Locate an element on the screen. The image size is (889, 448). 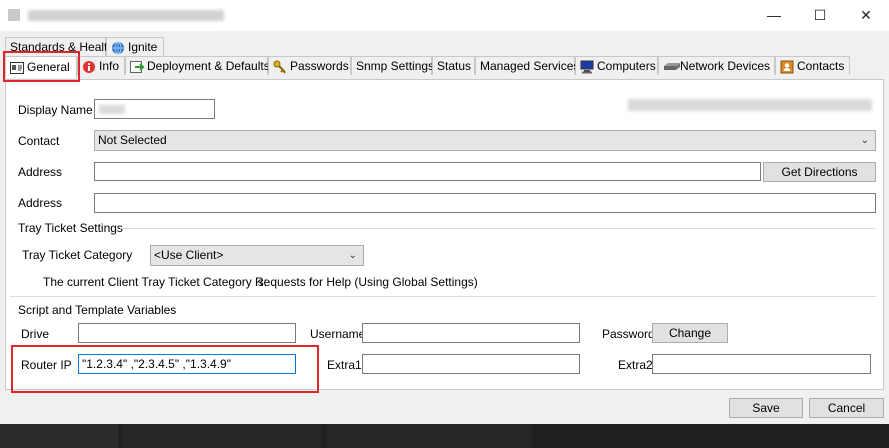
computer-icon is located at coordinates (587, 67).